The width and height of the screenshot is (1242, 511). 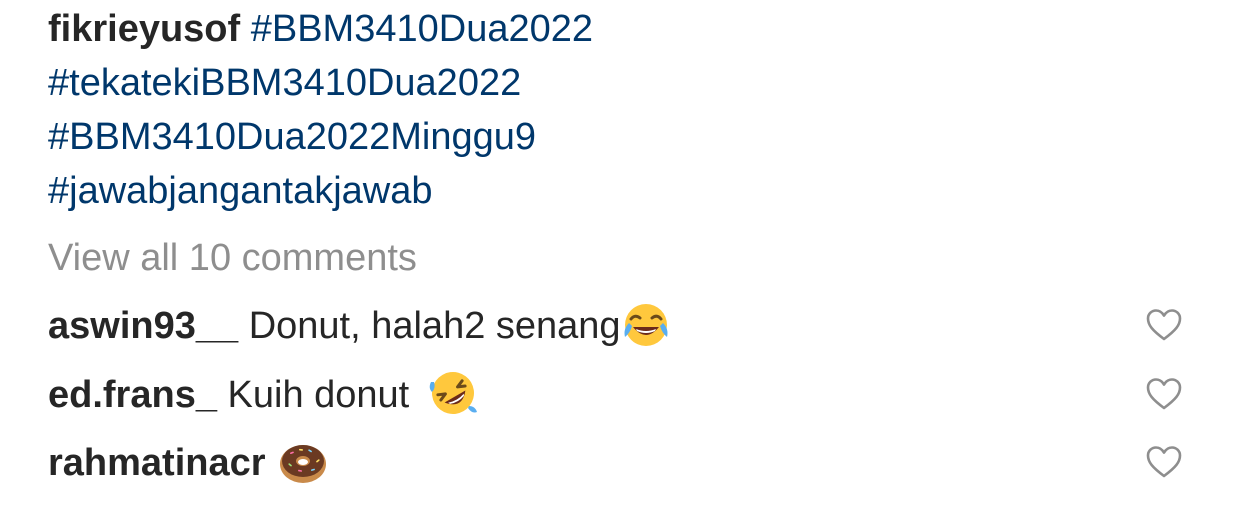 What do you see at coordinates (232, 258) in the screenshot?
I see `view-all-comments-link: View all 10 comments` at bounding box center [232, 258].